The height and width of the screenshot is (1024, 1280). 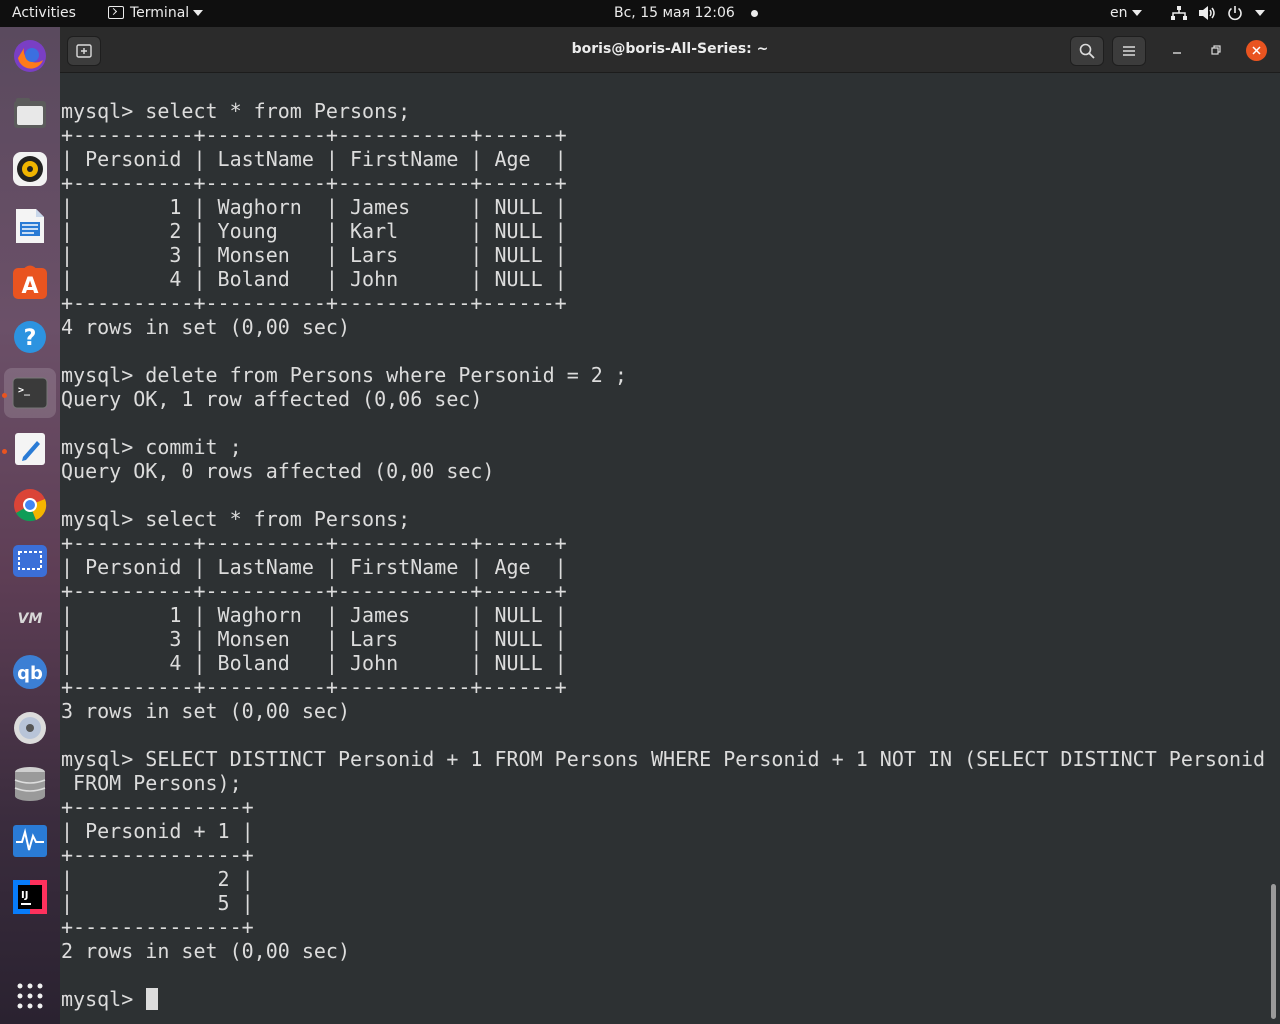 What do you see at coordinates (24, 895) in the screenshot?
I see `svg-text: IJ` at bounding box center [24, 895].